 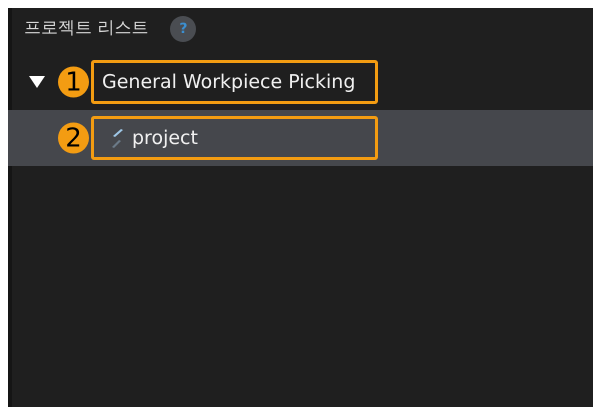 What do you see at coordinates (300, 138) in the screenshot?
I see `tree-row: 2 project` at bounding box center [300, 138].